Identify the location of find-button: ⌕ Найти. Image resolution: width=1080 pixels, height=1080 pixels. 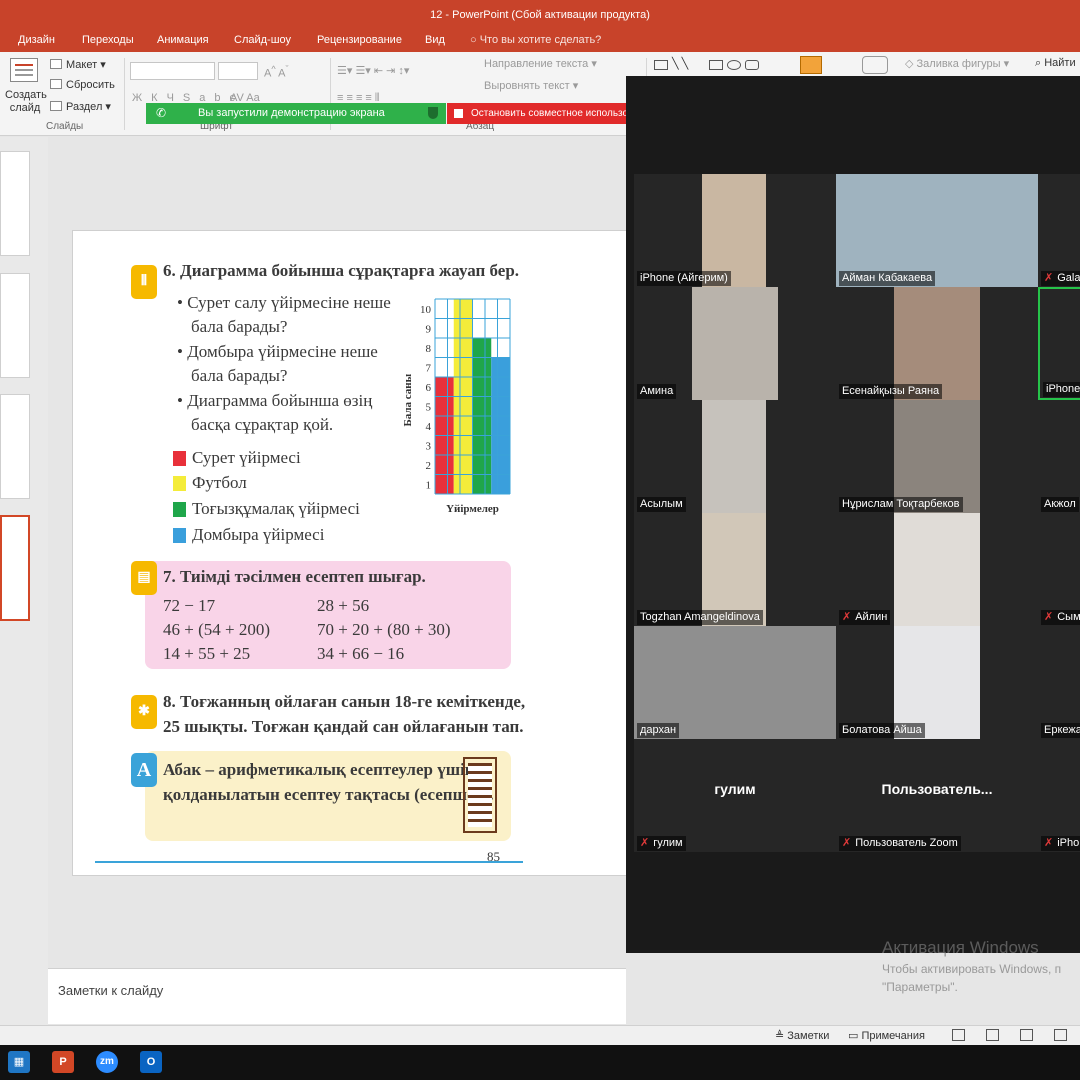
(1055, 63).